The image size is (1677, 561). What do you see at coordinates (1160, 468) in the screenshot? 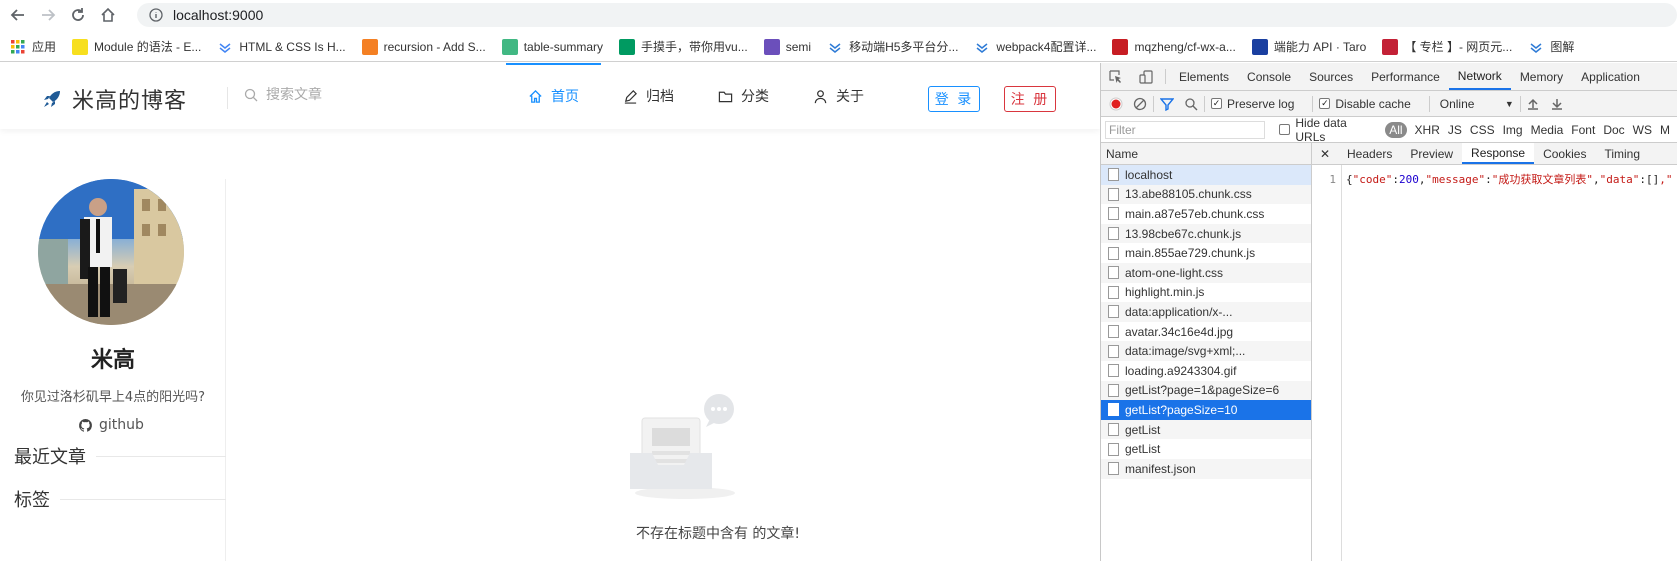
I see `request-name: manifest.json` at bounding box center [1160, 468].